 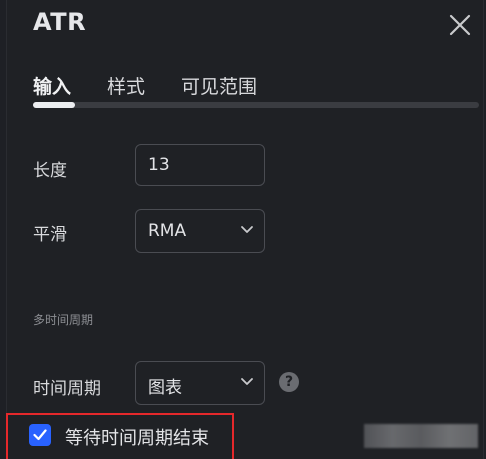 I want to click on length-input, so click(x=200, y=165).